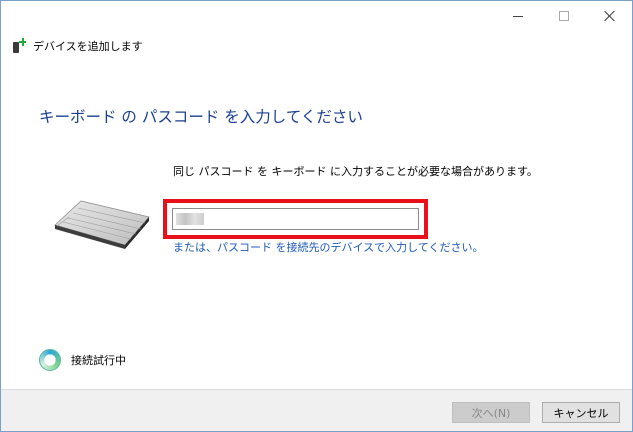 This screenshot has width=633, height=432. What do you see at coordinates (201, 117) in the screenshot?
I see `page-heading: キーボード の パスコード を入力してください` at bounding box center [201, 117].